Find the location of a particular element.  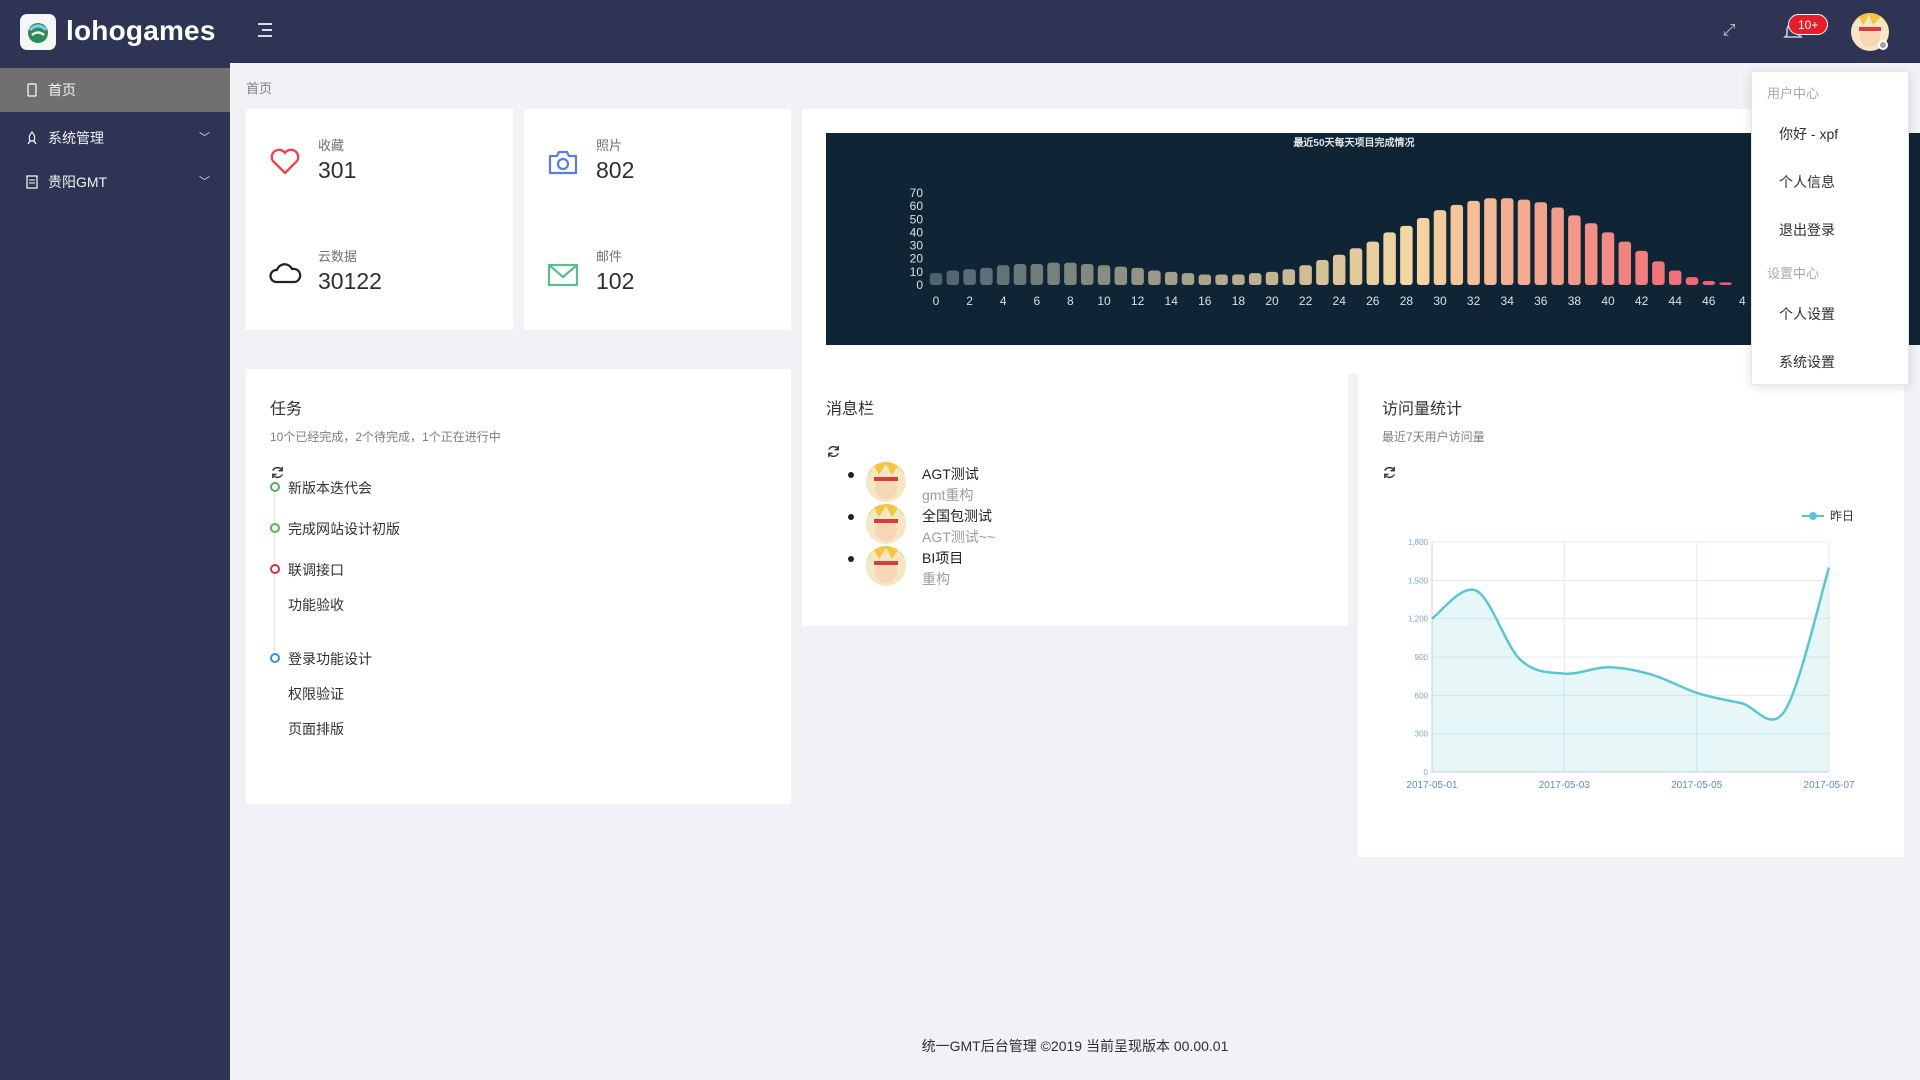

stat-label: 云数据 is located at coordinates (338, 256).